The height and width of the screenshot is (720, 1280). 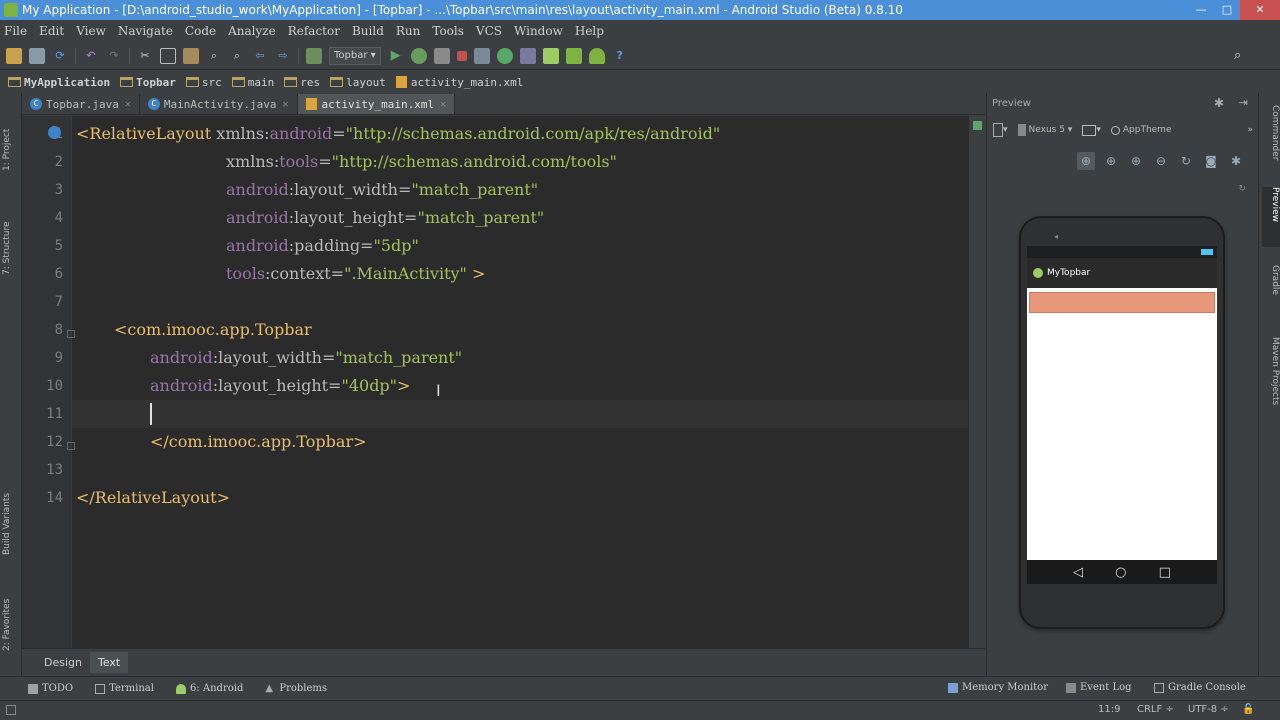 What do you see at coordinates (1236, 161) in the screenshot?
I see `preview-settings-icon: ✱` at bounding box center [1236, 161].